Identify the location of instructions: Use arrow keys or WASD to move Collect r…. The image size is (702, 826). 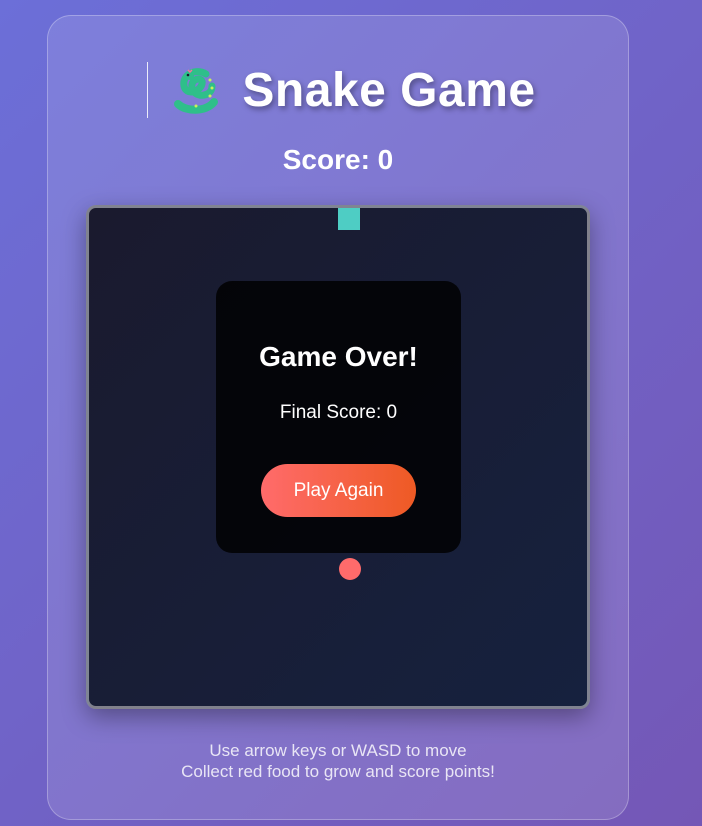
(338, 761).